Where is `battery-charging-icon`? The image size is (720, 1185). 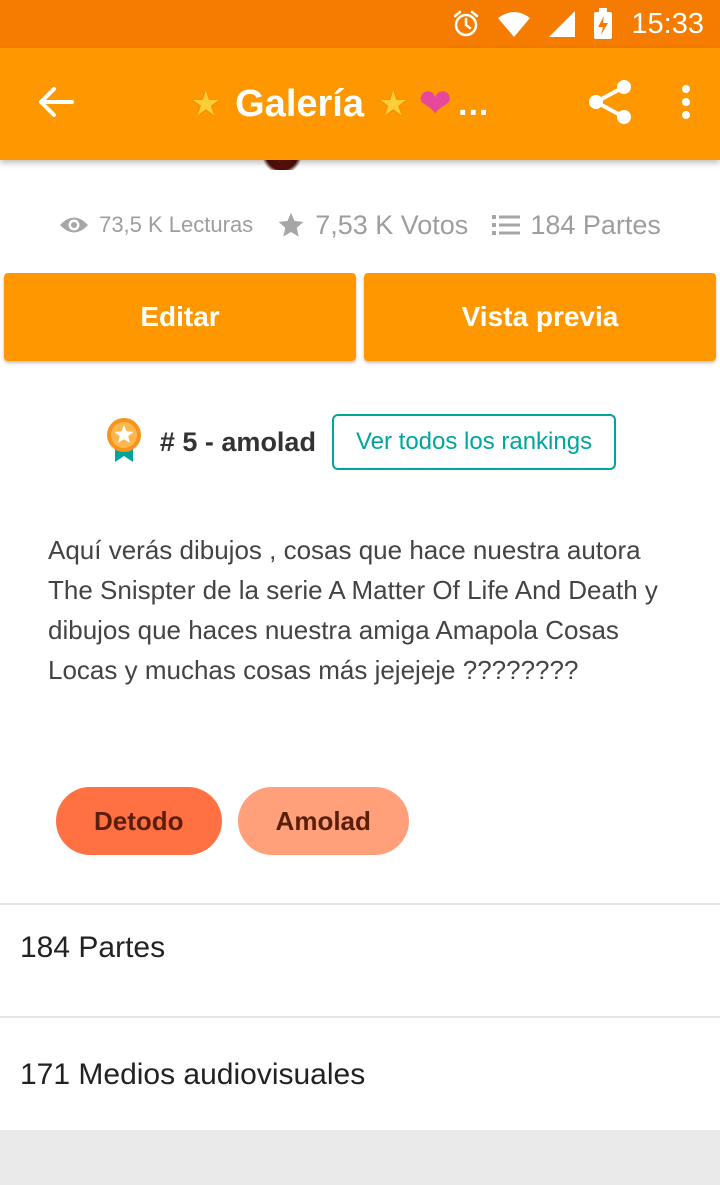
battery-charging-icon is located at coordinates (603, 24).